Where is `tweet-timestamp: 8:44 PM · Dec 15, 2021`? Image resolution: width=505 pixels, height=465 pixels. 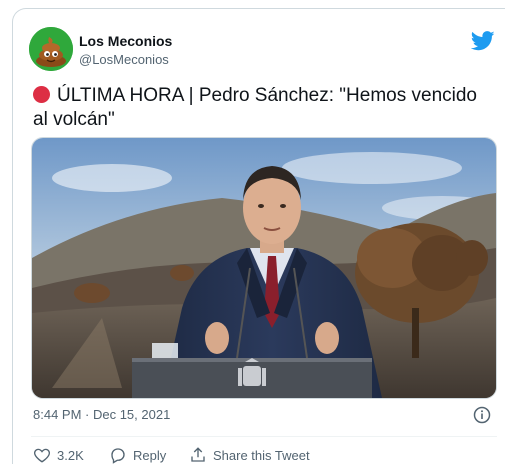 tweet-timestamp: 8:44 PM · Dec 15, 2021 is located at coordinates (101, 414).